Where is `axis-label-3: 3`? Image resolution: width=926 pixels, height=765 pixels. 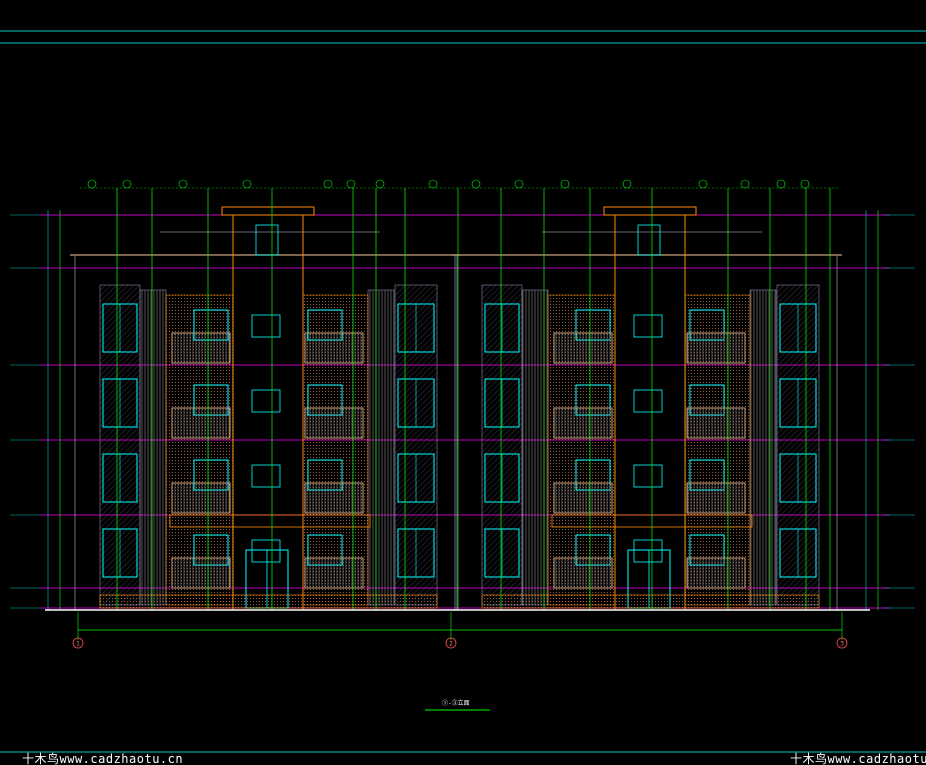
axis-label-3: 3 is located at coordinates (842, 644).